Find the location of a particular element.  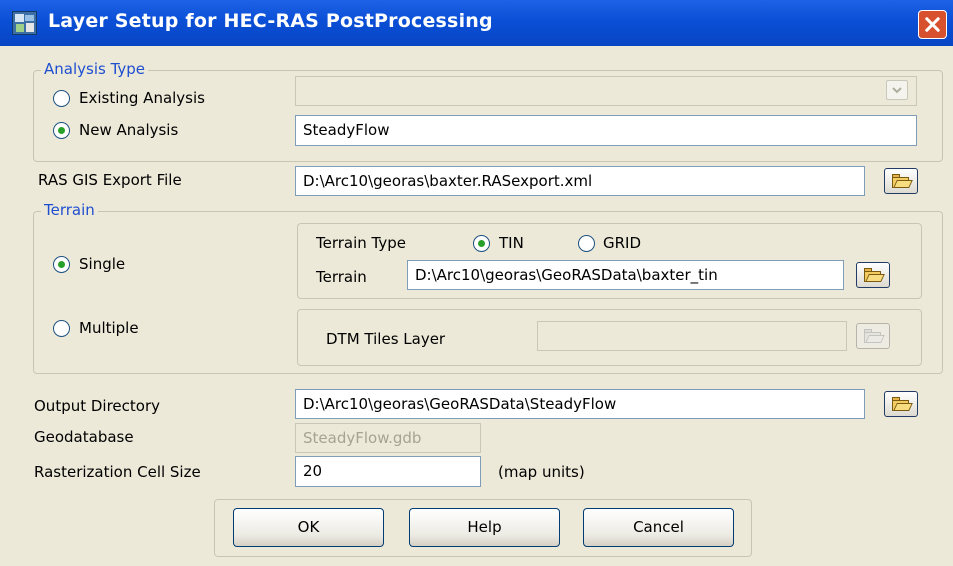

output-directory-label: Output Directory is located at coordinates (97, 406).